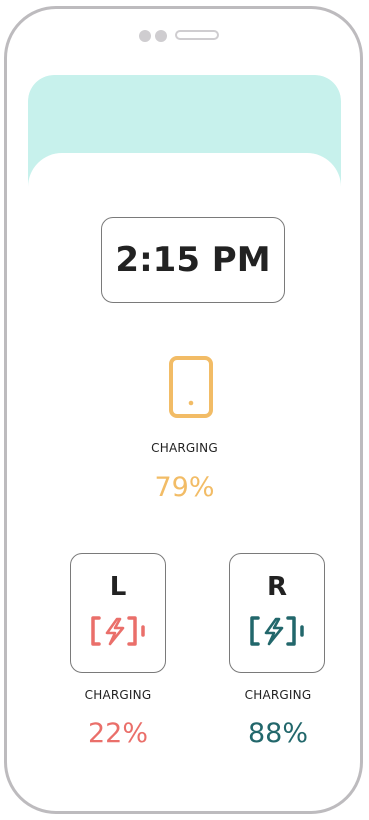  Describe the element at coordinates (197, 35) in the screenshot. I see `speaker-grille` at that location.